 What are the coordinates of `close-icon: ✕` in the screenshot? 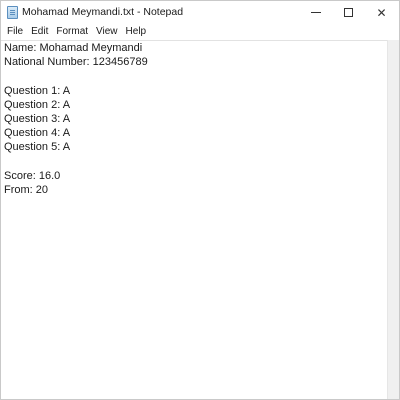 It's located at (381, 12).